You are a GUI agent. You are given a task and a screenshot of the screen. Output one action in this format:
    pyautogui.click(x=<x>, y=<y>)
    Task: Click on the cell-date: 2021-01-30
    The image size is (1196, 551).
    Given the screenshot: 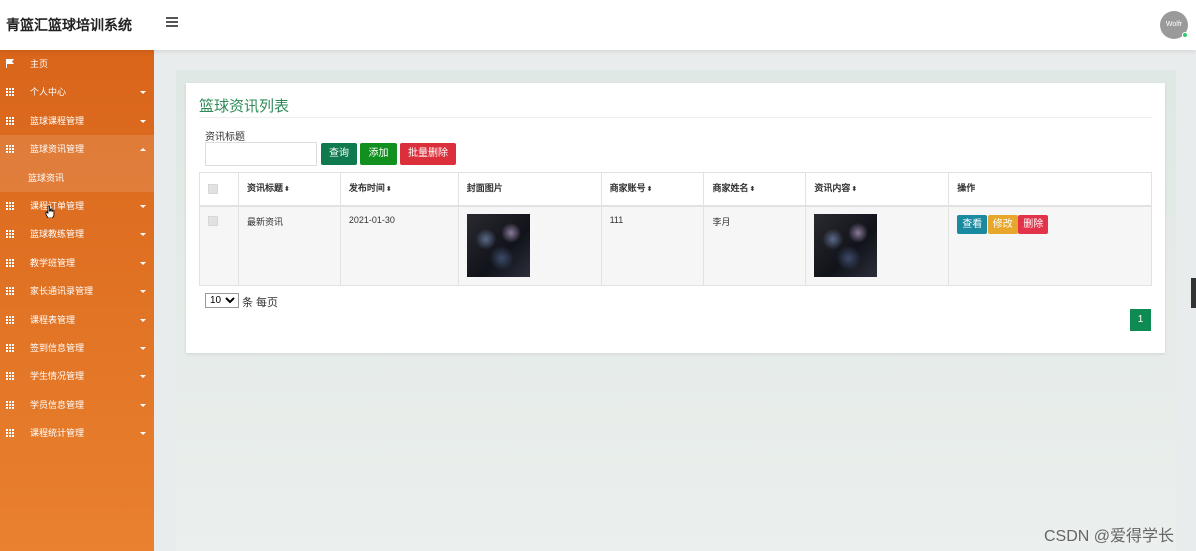 What is the action you would take?
    pyautogui.click(x=399, y=245)
    